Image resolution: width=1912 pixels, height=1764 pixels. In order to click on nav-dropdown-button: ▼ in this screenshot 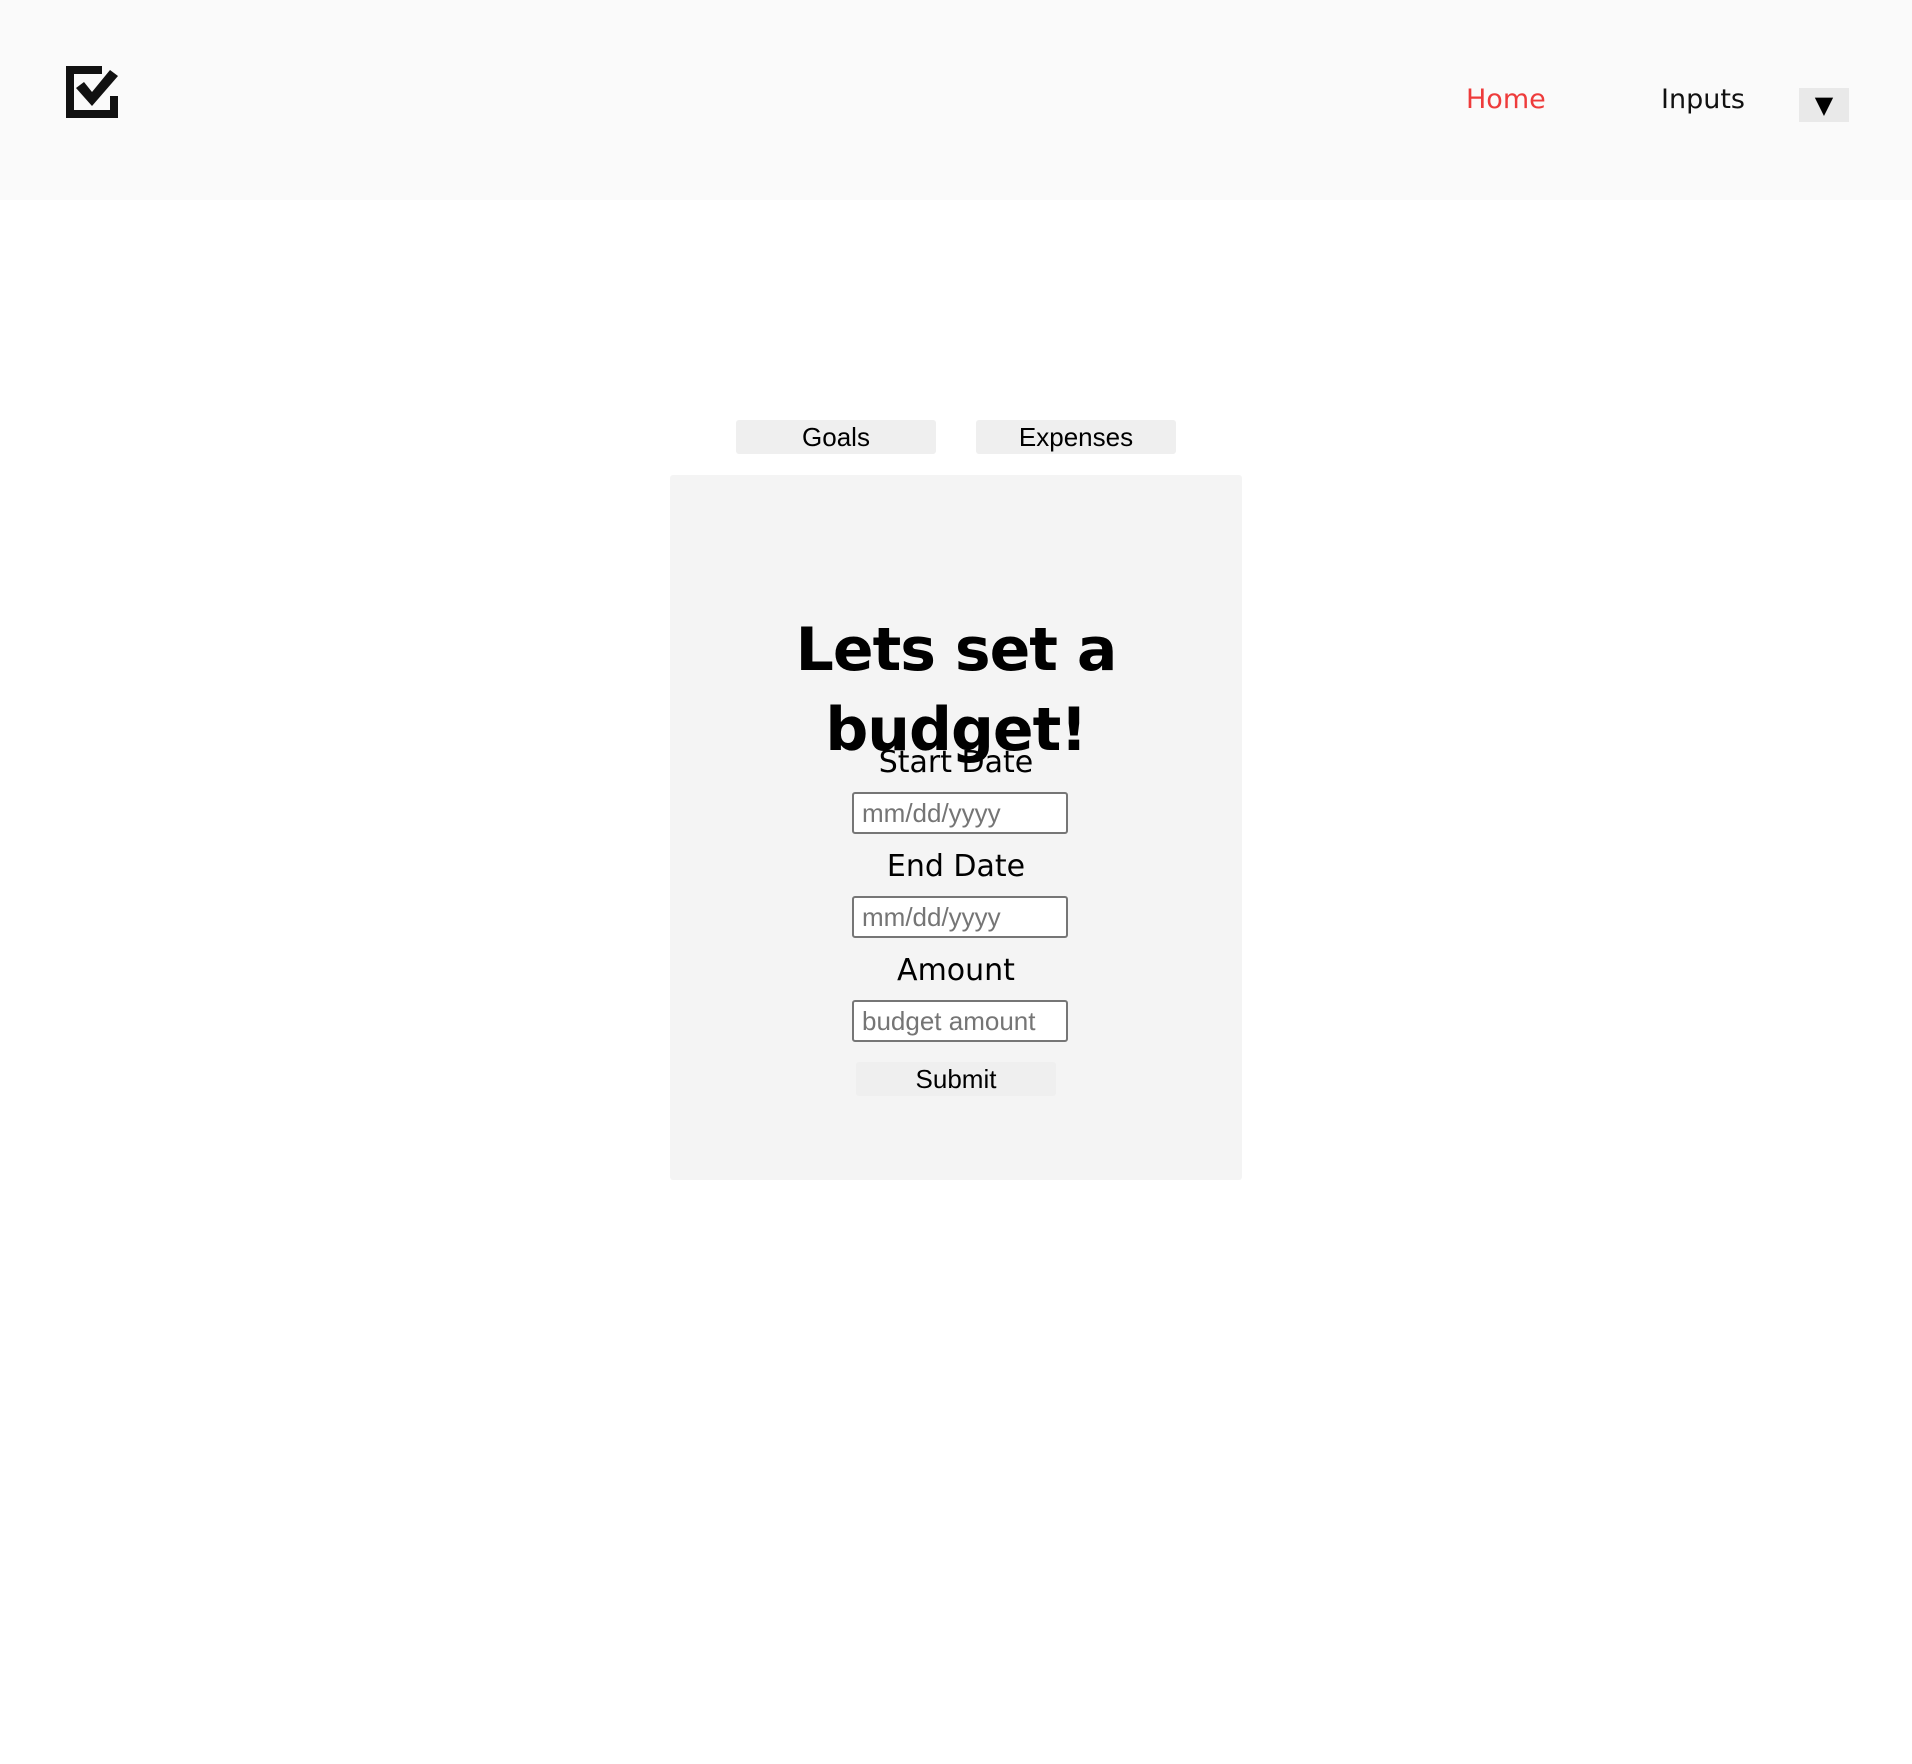, I will do `click(1824, 105)`.